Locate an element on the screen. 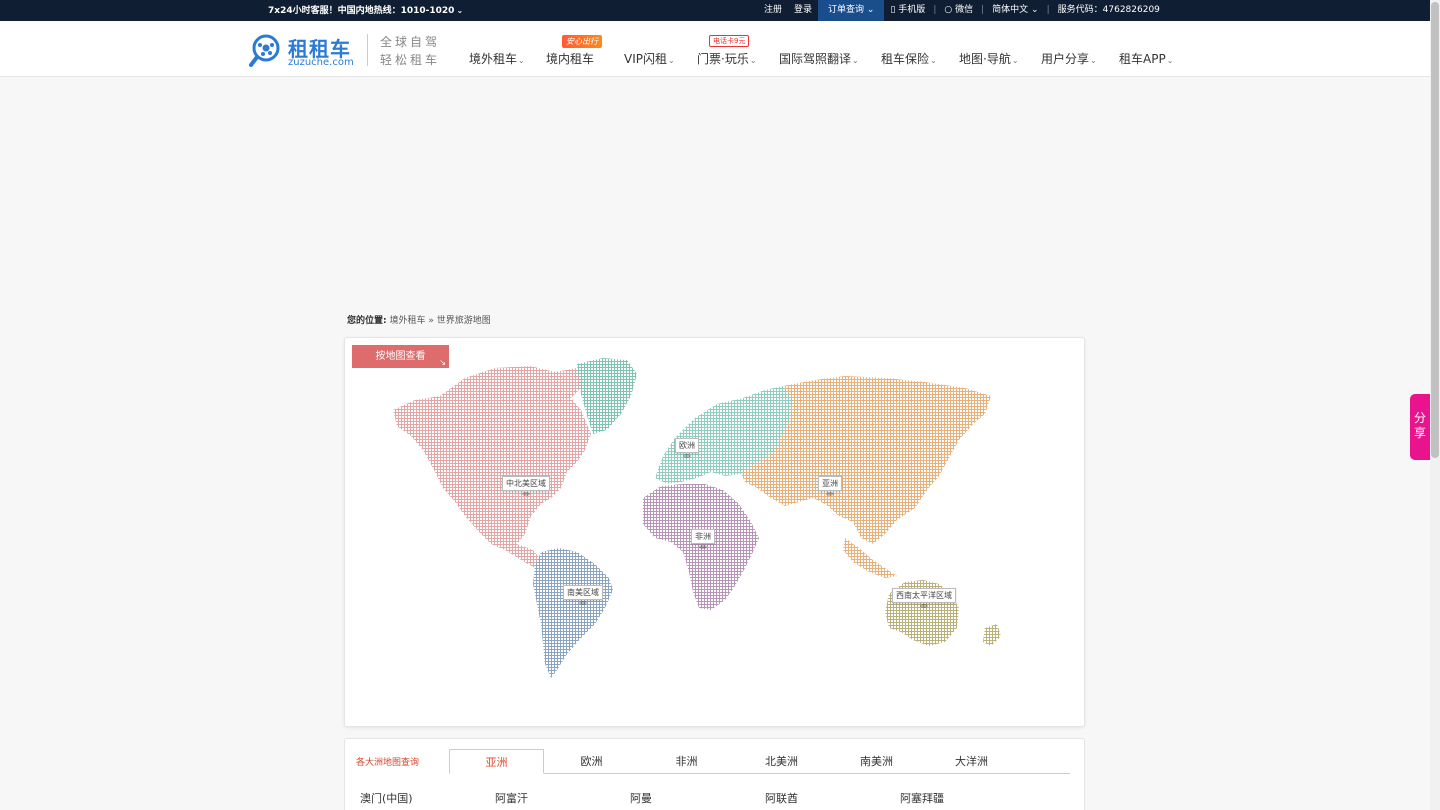 The image size is (1440, 810). region-label-asia: 亚洲 is located at coordinates (830, 486).